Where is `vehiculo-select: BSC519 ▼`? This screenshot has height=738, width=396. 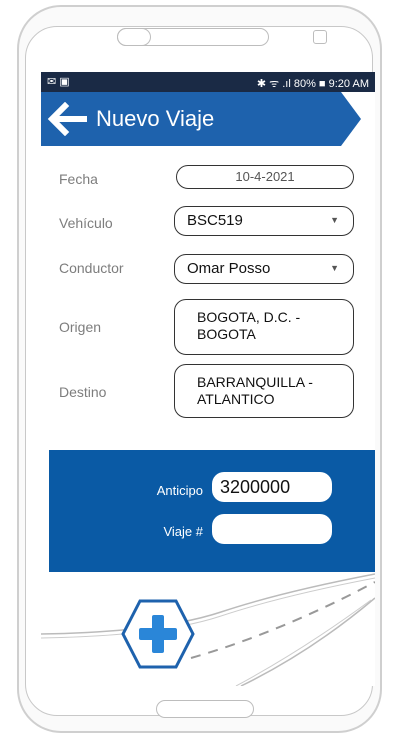 vehiculo-select: BSC519 ▼ is located at coordinates (264, 221).